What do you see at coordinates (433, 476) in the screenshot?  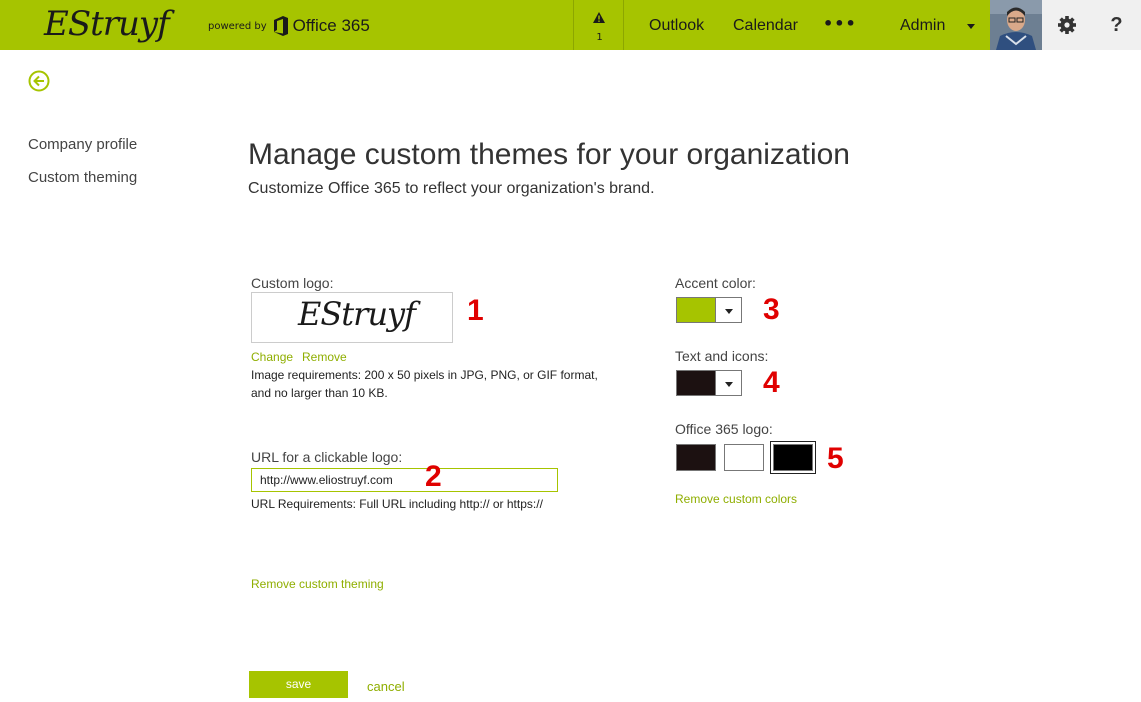 I see `annotation-2: 2` at bounding box center [433, 476].